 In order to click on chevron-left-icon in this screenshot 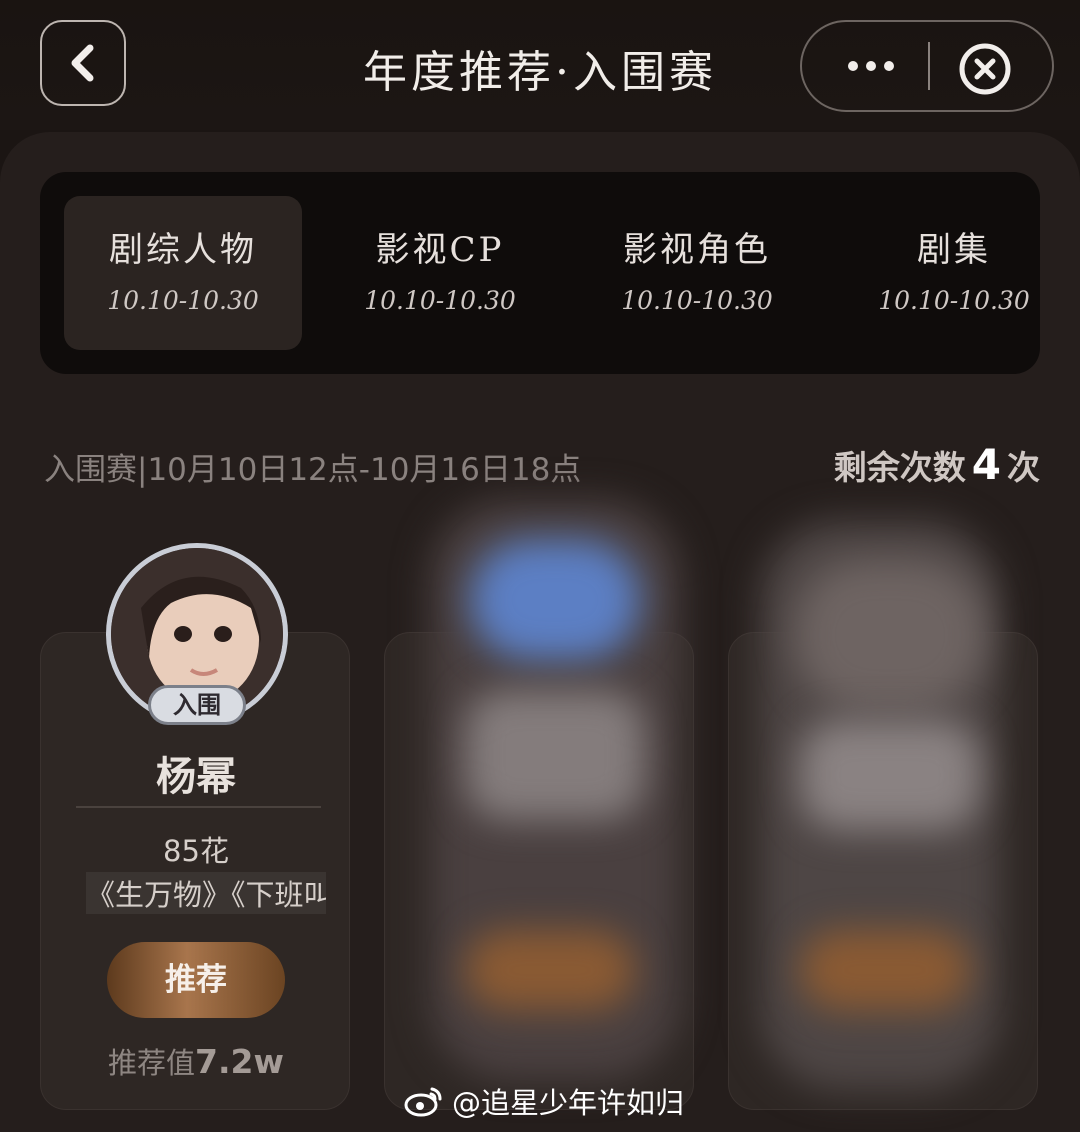, I will do `click(82, 63)`.